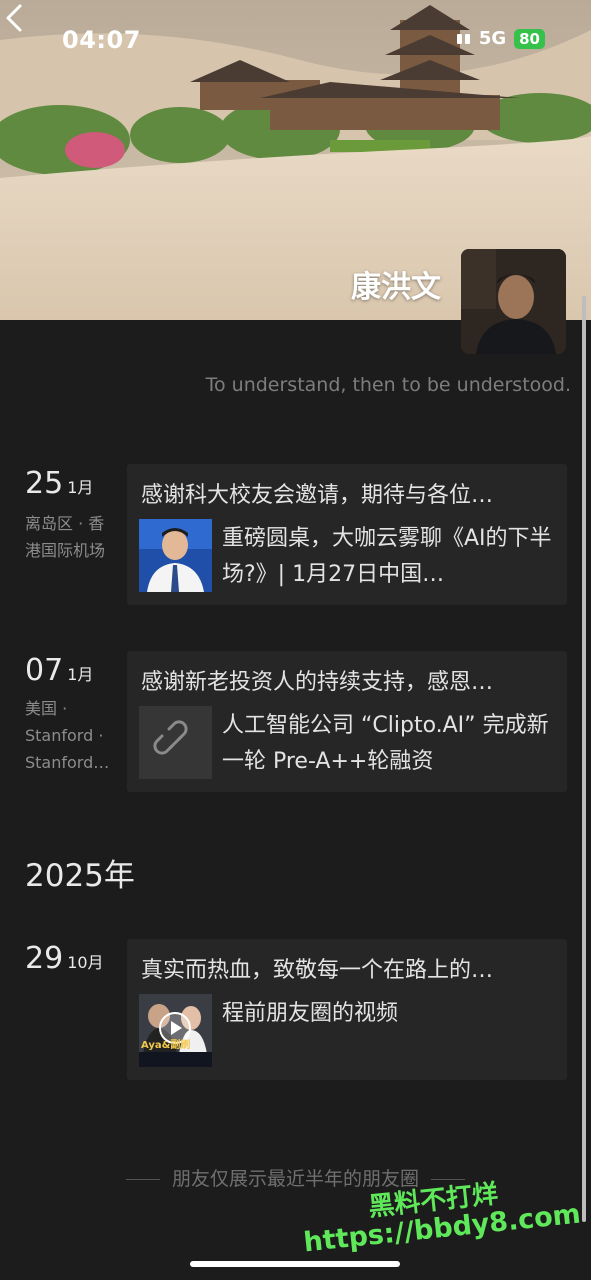  What do you see at coordinates (71, 537) in the screenshot?
I see `post-location: 离岛区 · 香港国际机场` at bounding box center [71, 537].